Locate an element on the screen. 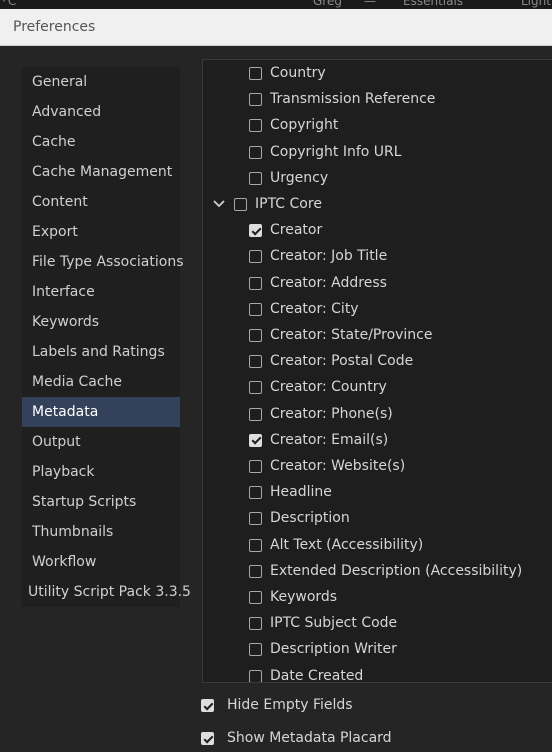  sidebar-item-advanced: Advanced is located at coordinates (101, 112).